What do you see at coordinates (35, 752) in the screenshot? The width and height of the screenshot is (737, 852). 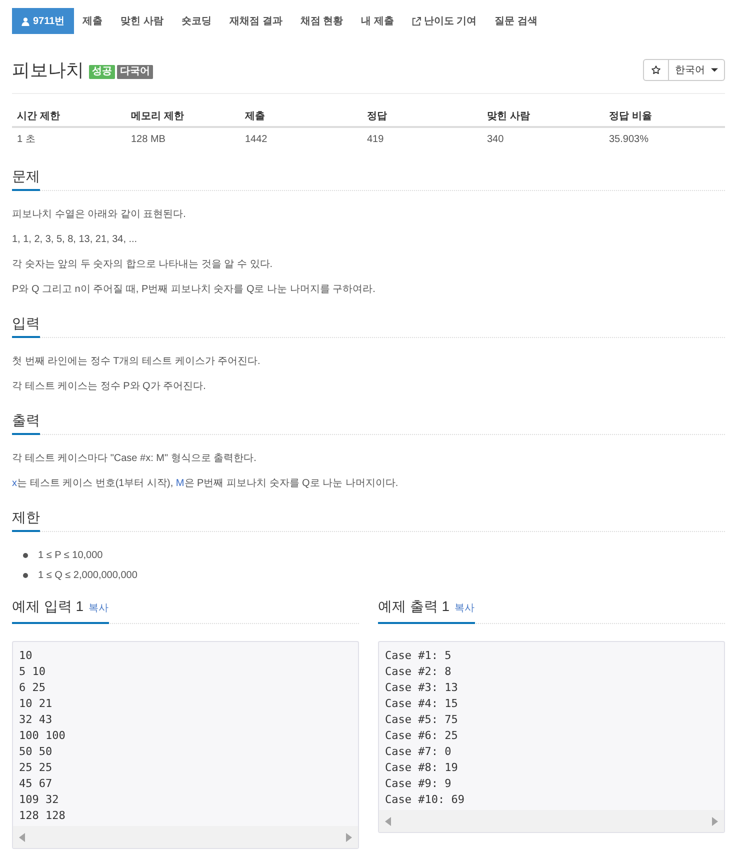 I see `code-line: 50 50` at bounding box center [35, 752].